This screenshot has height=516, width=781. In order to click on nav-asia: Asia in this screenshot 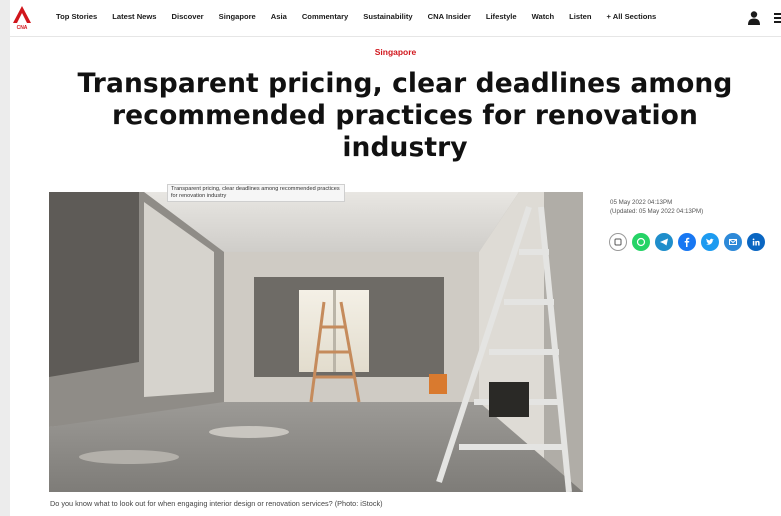, I will do `click(279, 19)`.